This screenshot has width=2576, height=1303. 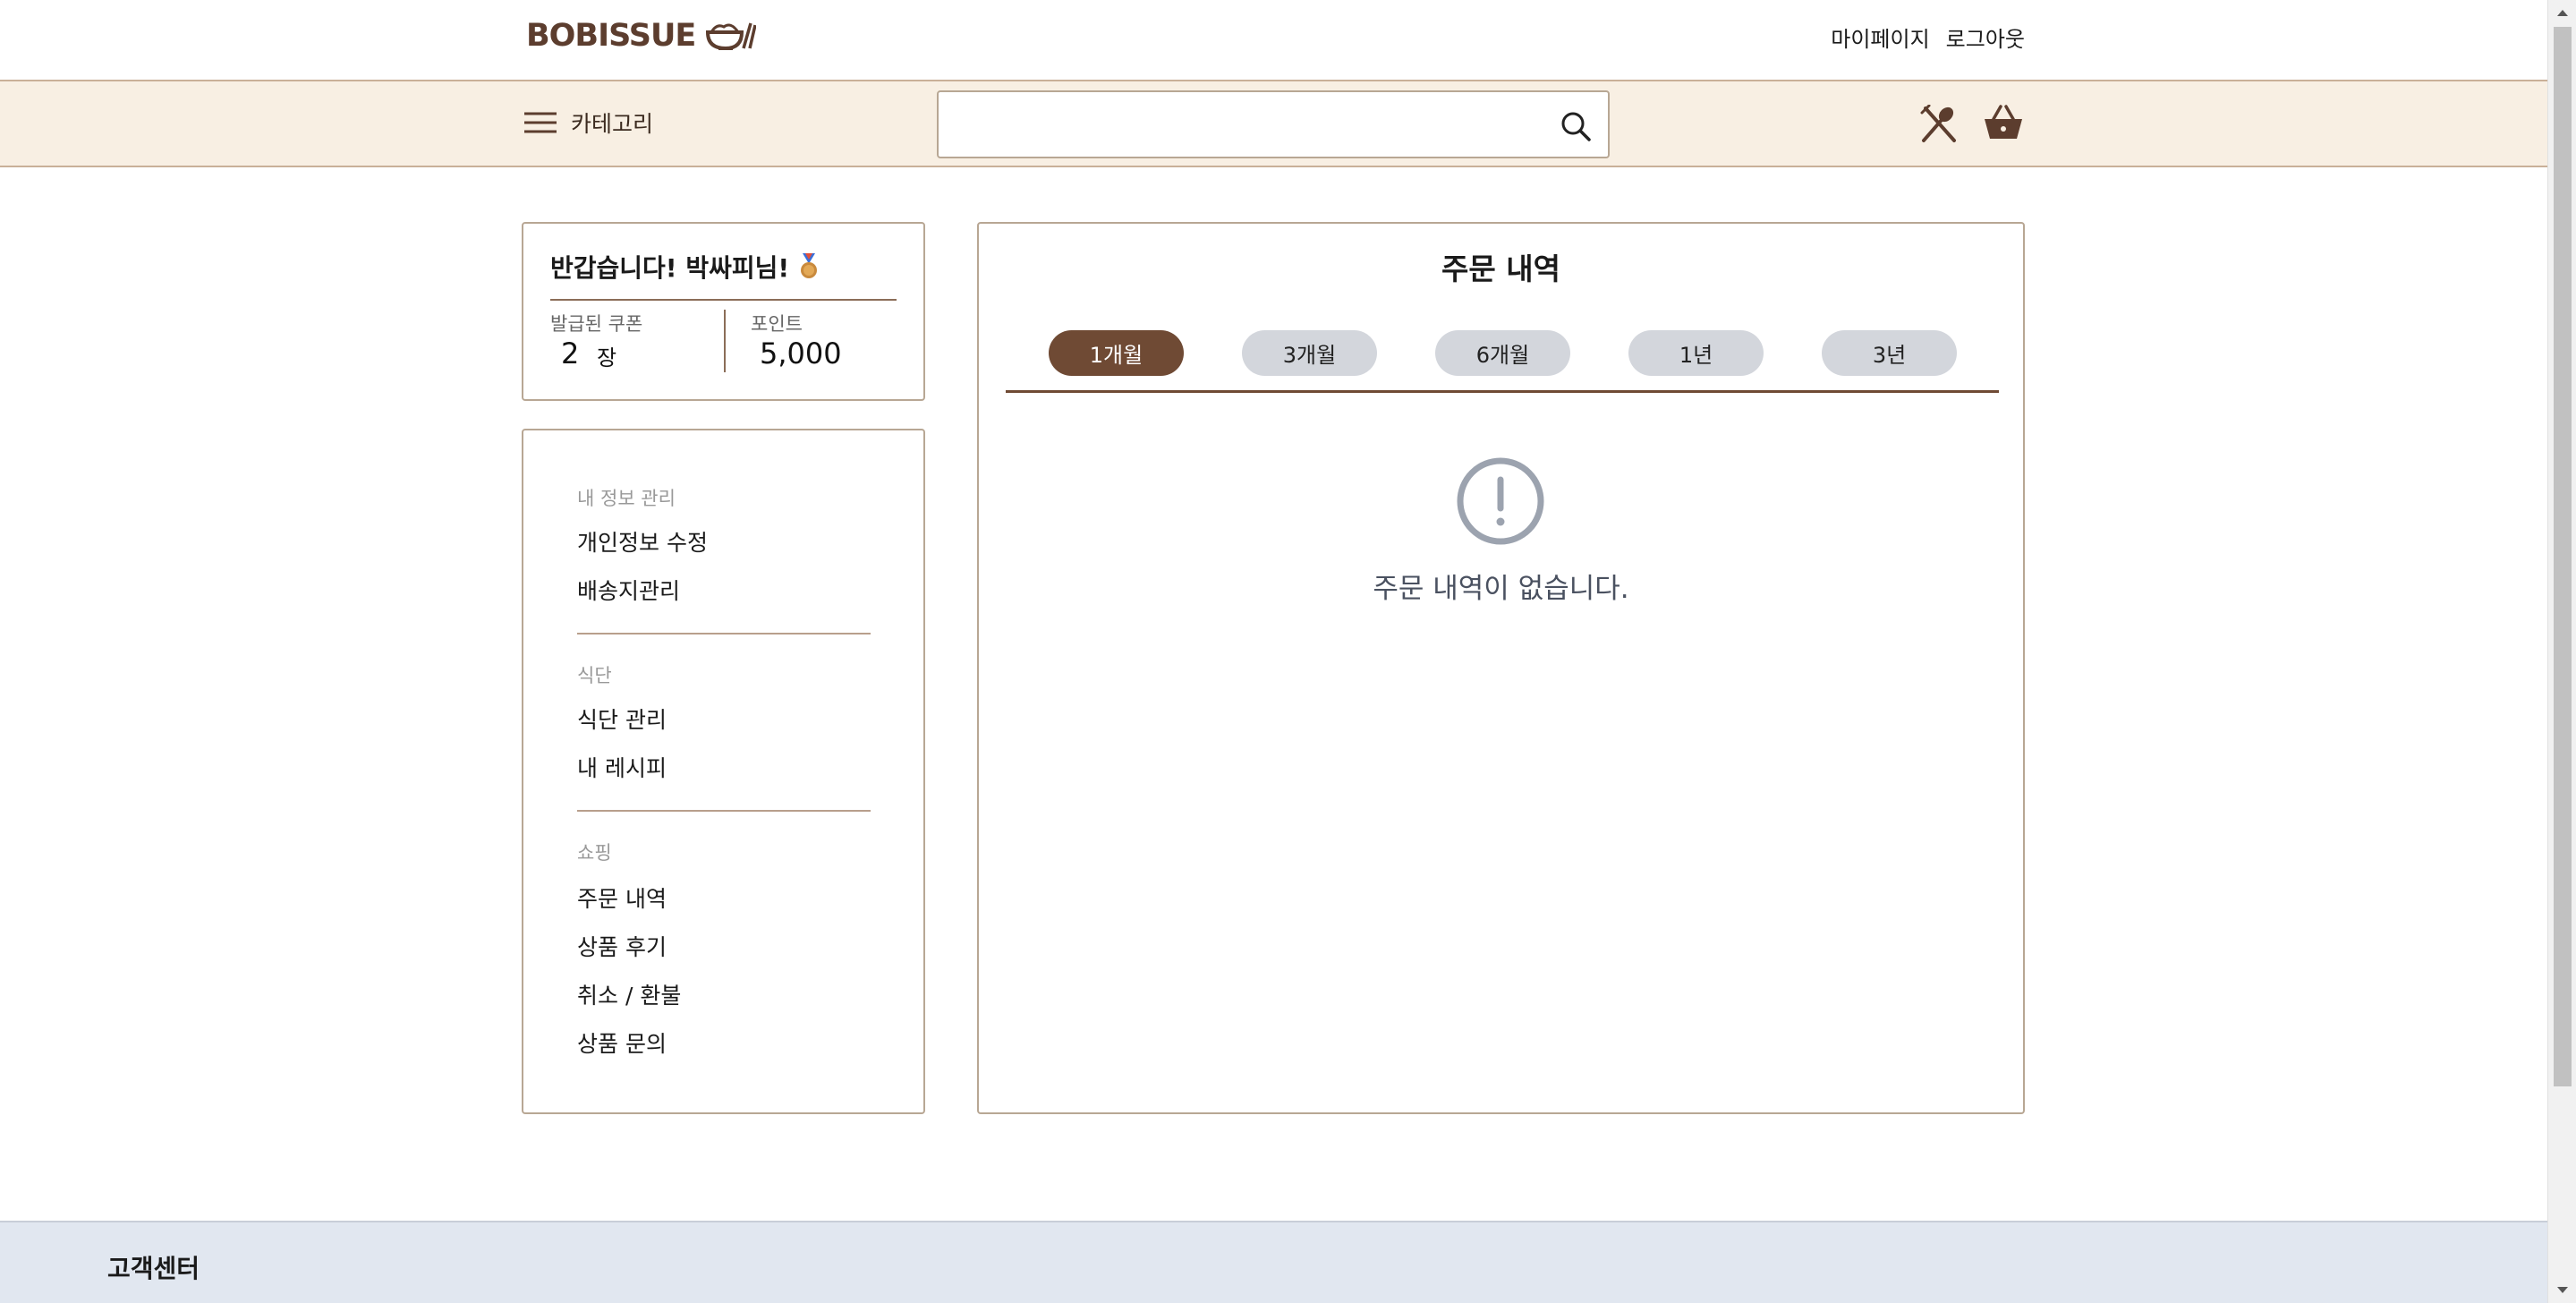 What do you see at coordinates (594, 853) in the screenshot?
I see `section-title-shopping: 쇼핑` at bounding box center [594, 853].